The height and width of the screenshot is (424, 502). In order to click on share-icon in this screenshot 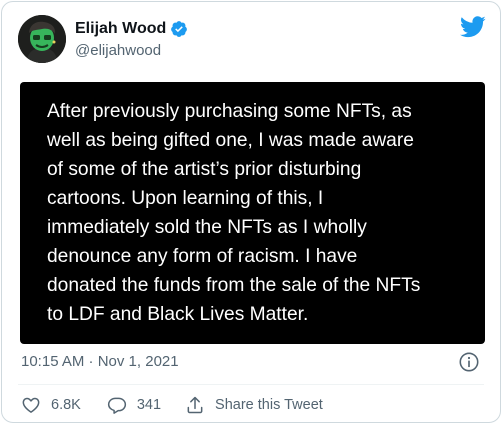, I will do `click(195, 405)`.